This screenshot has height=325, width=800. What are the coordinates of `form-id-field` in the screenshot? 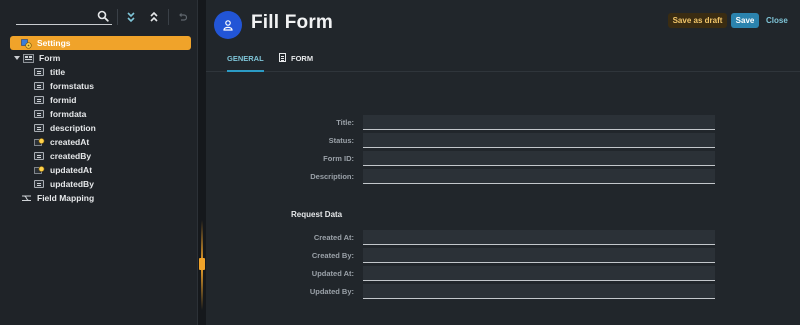 It's located at (539, 158).